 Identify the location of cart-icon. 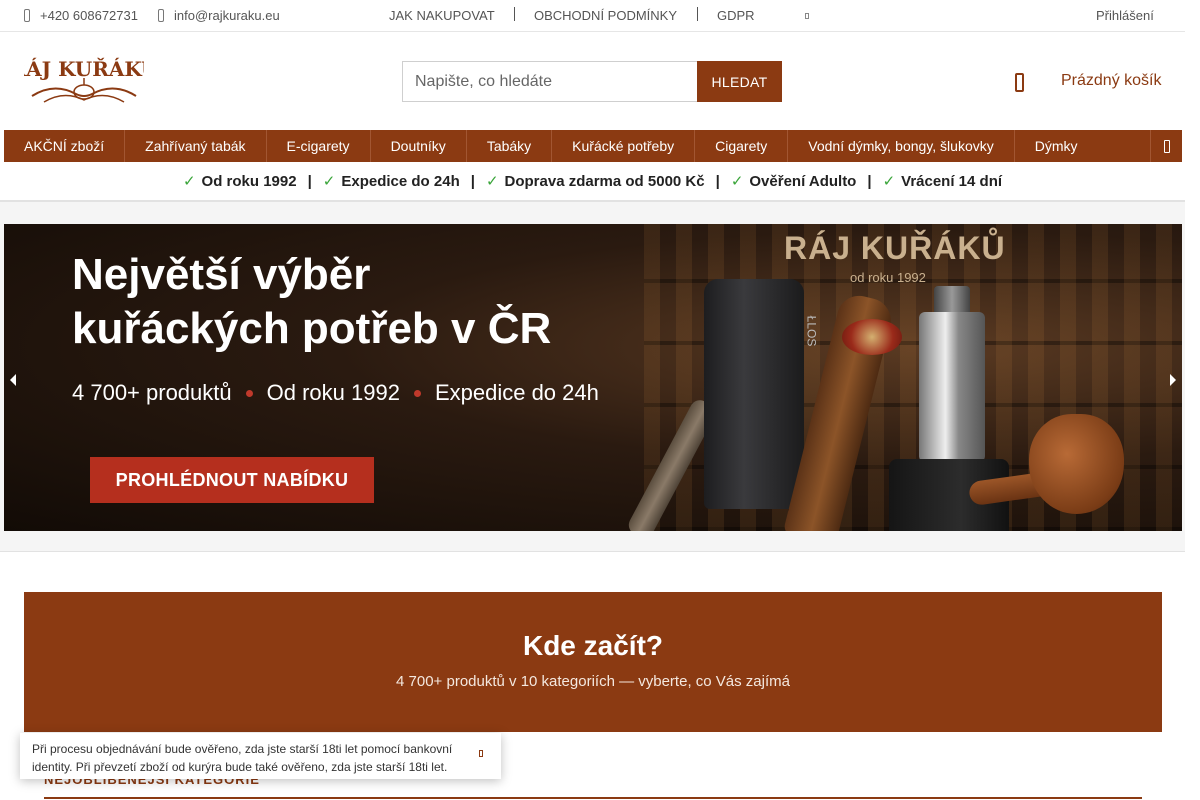
(1019, 82).